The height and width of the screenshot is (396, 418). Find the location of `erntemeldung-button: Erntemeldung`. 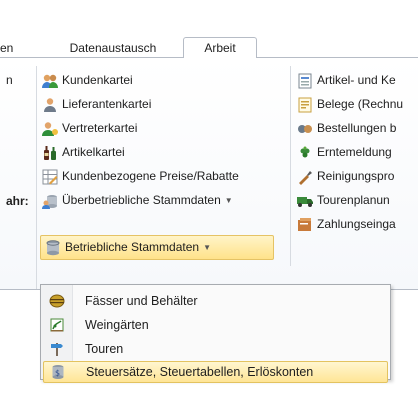

erntemeldung-button: Erntemeldung is located at coordinates (357, 152).